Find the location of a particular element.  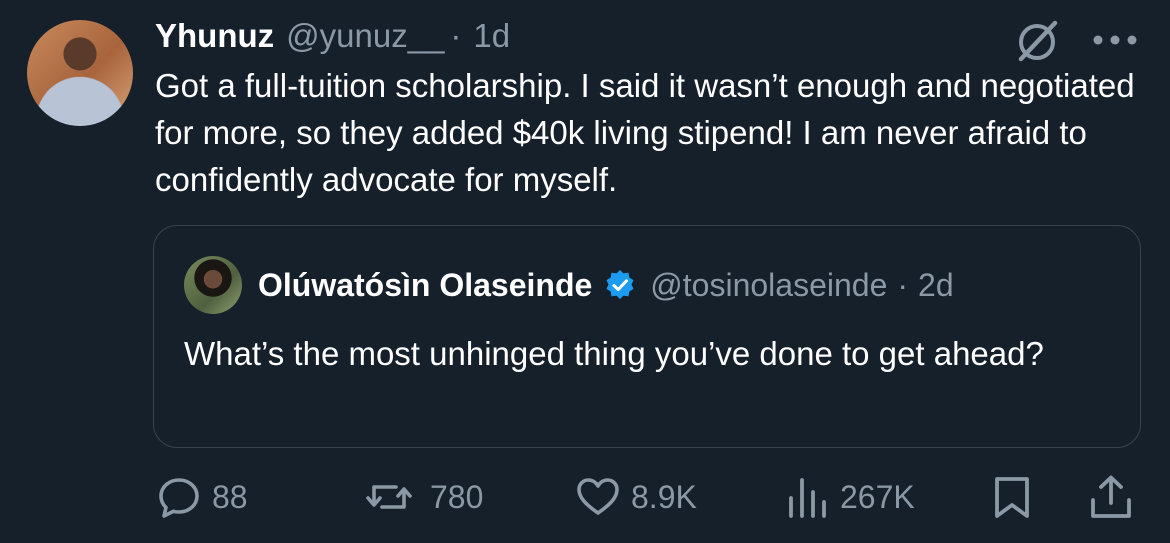

like-icon is located at coordinates (598, 496).